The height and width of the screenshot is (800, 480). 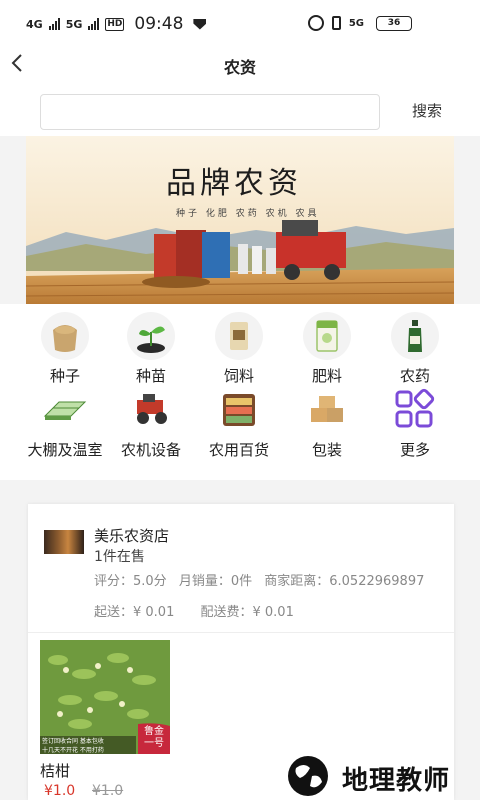 I want to click on category-general-goods: 农用百货, so click(x=239, y=423).